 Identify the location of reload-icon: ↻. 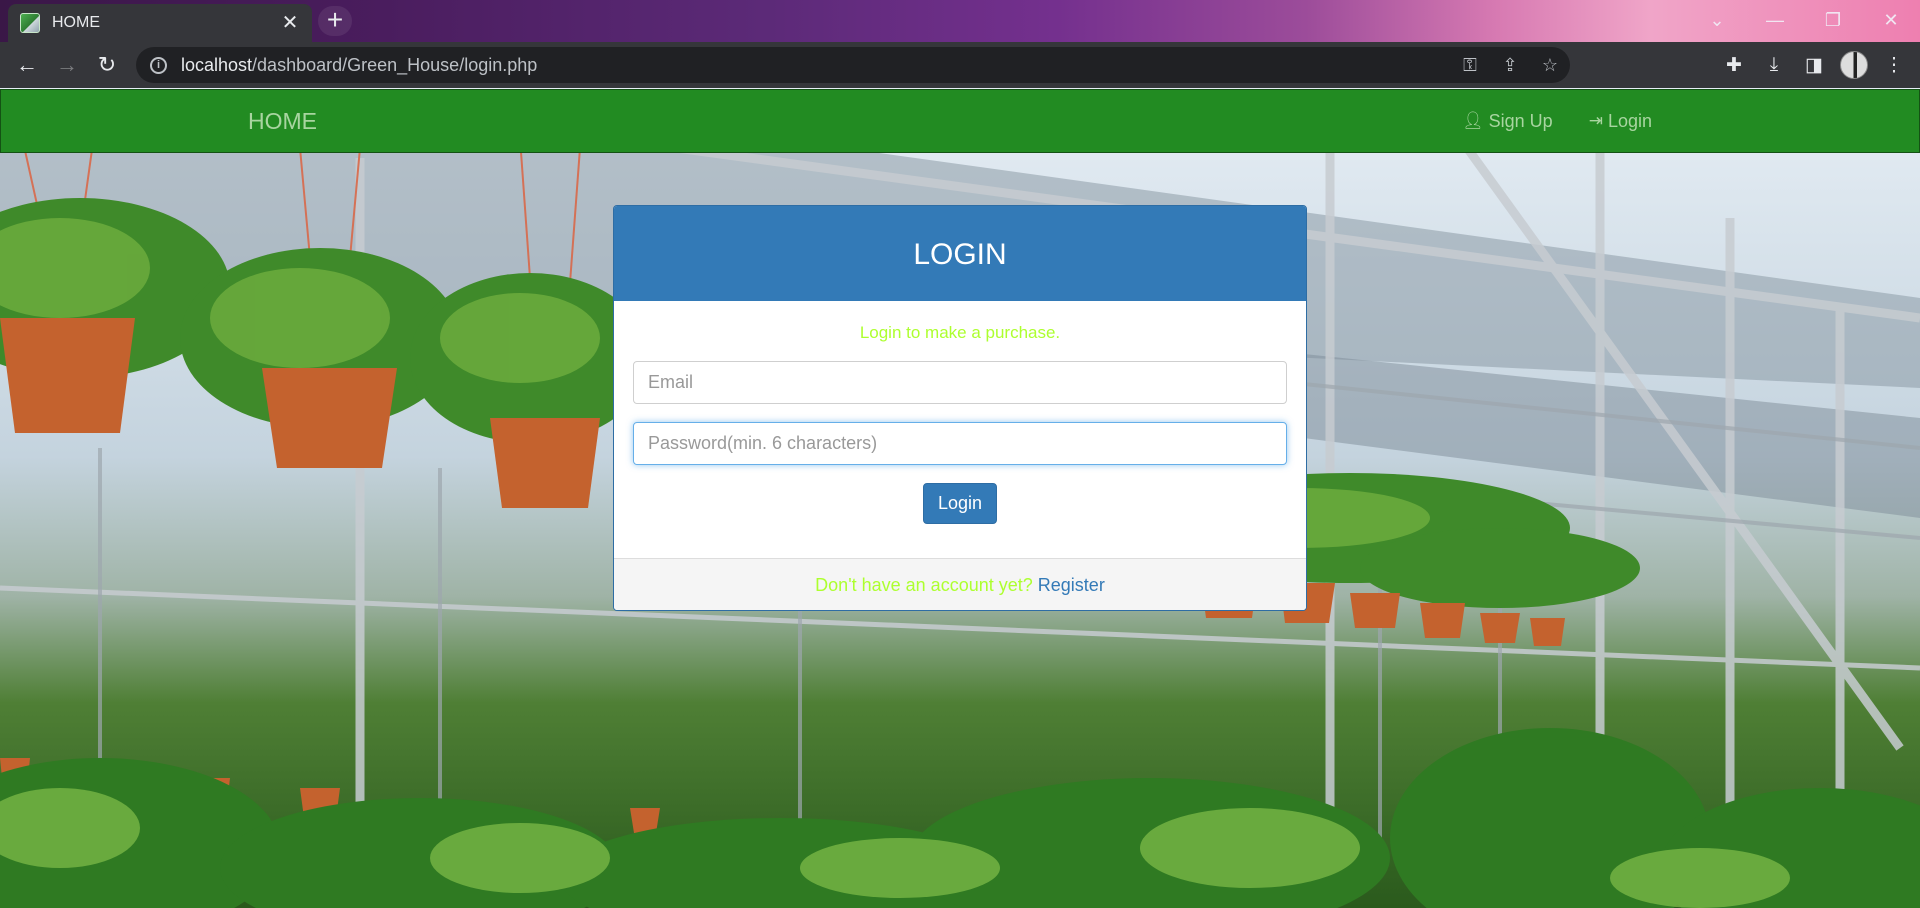
(107, 65).